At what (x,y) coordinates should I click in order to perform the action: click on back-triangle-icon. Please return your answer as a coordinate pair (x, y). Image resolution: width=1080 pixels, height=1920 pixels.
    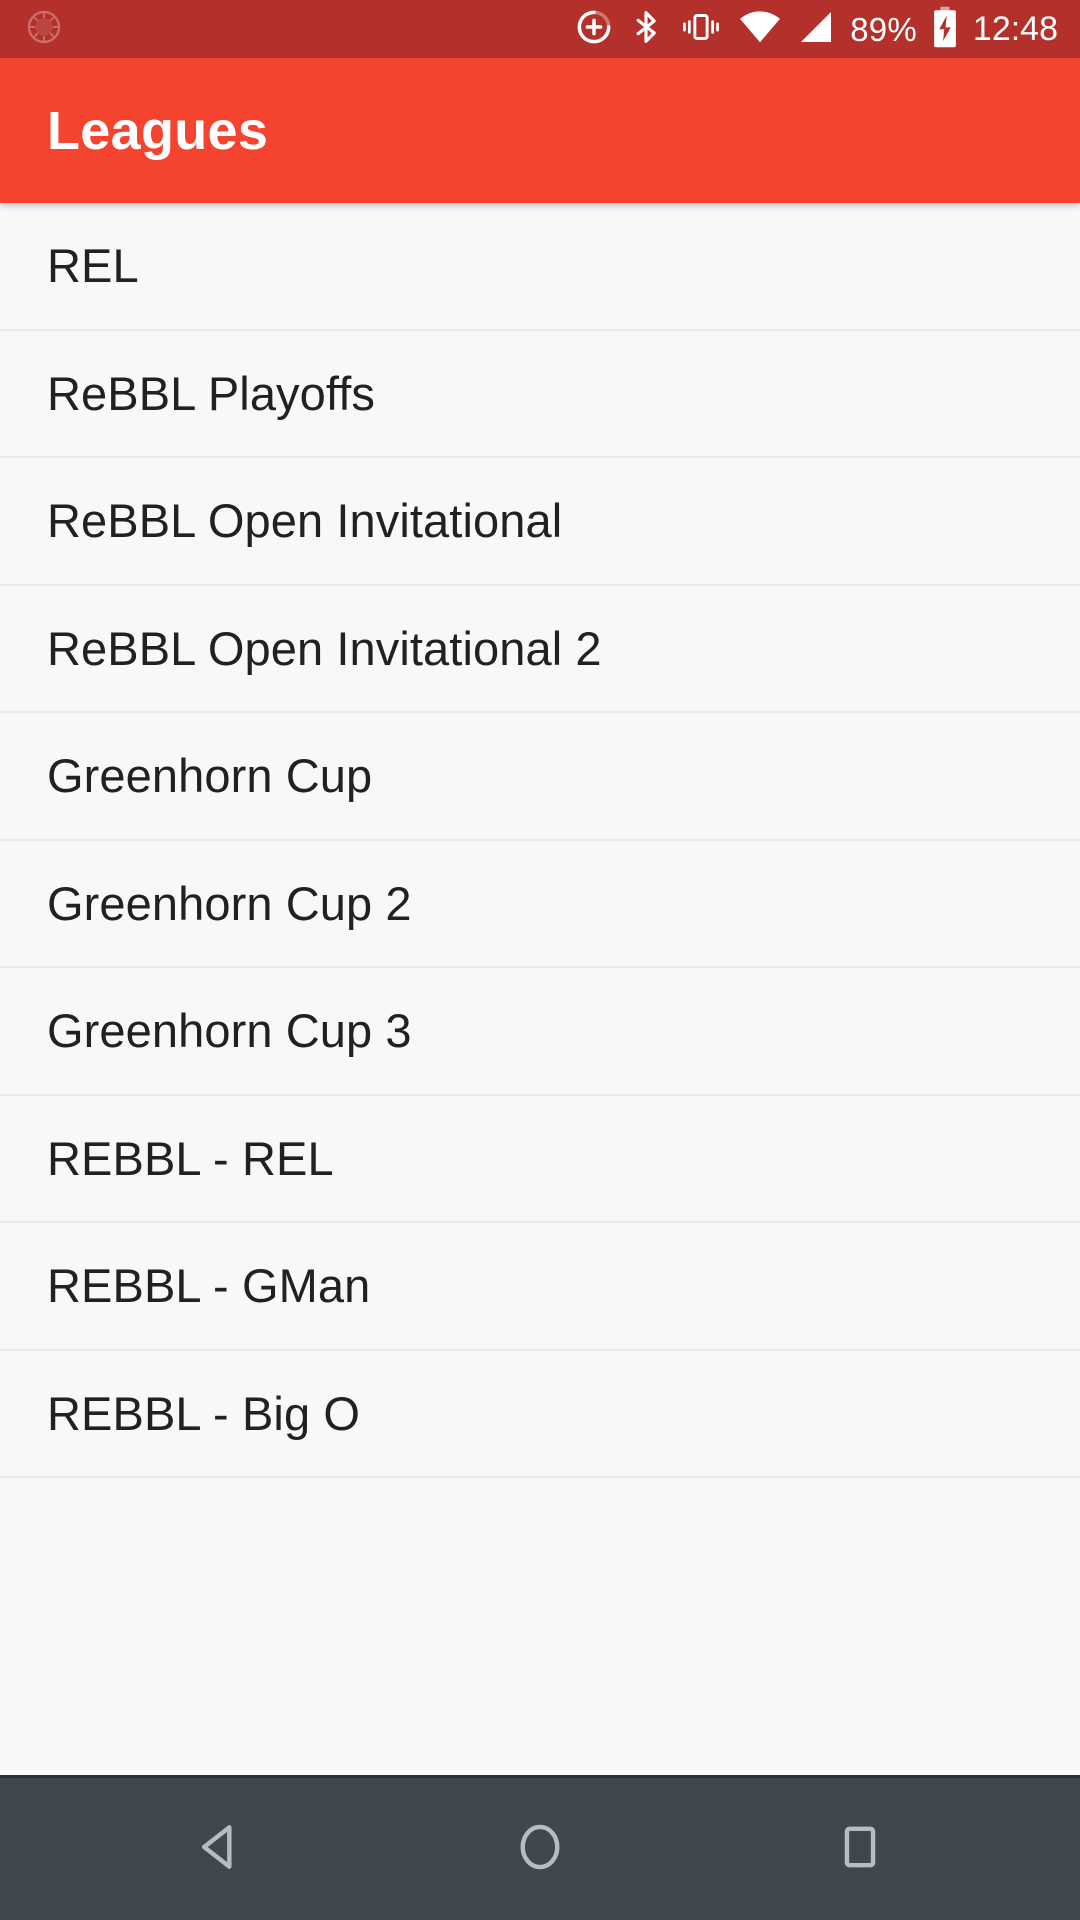
    Looking at the image, I should click on (220, 1849).